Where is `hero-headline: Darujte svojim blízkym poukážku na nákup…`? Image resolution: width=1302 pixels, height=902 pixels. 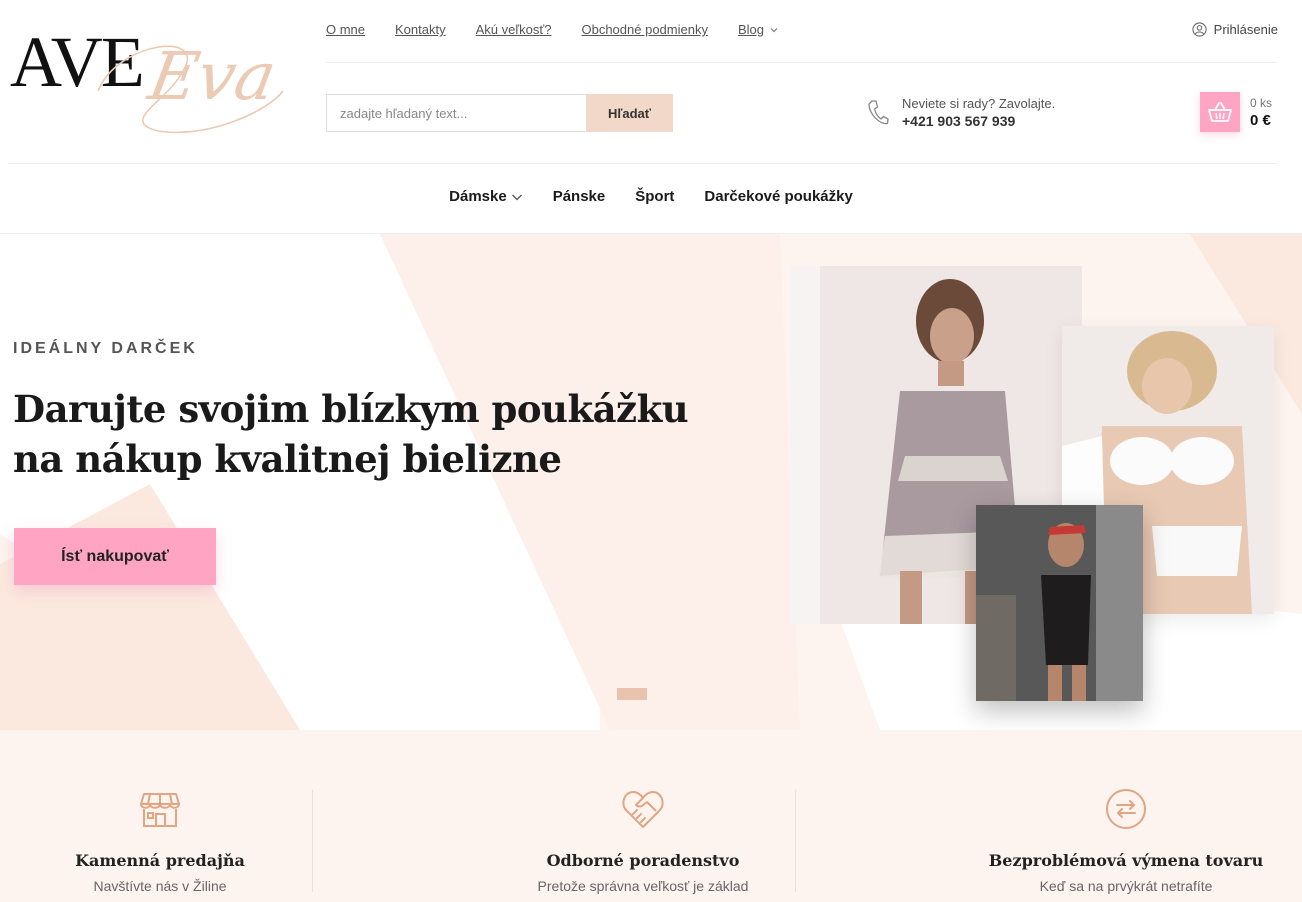 hero-headline: Darujte svojim blízkym poukážku na nákup… is located at coordinates (351, 434).